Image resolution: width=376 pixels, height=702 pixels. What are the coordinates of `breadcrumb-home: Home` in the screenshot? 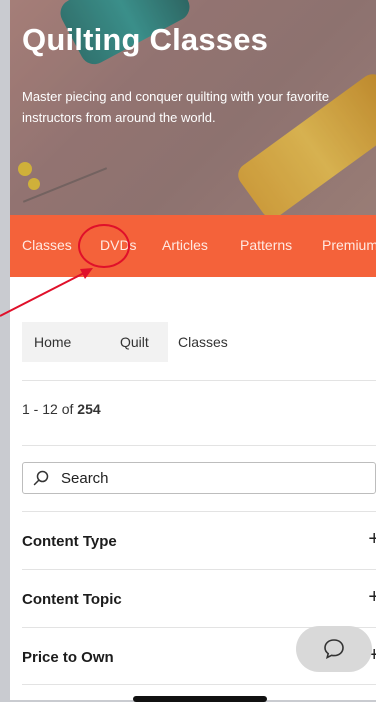 It's located at (61, 342).